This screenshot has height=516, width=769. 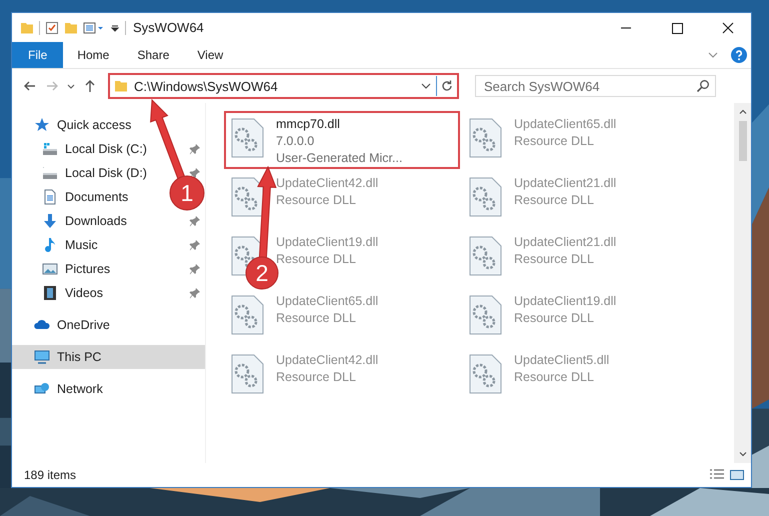 I want to click on ribbon-tab: File, so click(x=38, y=55).